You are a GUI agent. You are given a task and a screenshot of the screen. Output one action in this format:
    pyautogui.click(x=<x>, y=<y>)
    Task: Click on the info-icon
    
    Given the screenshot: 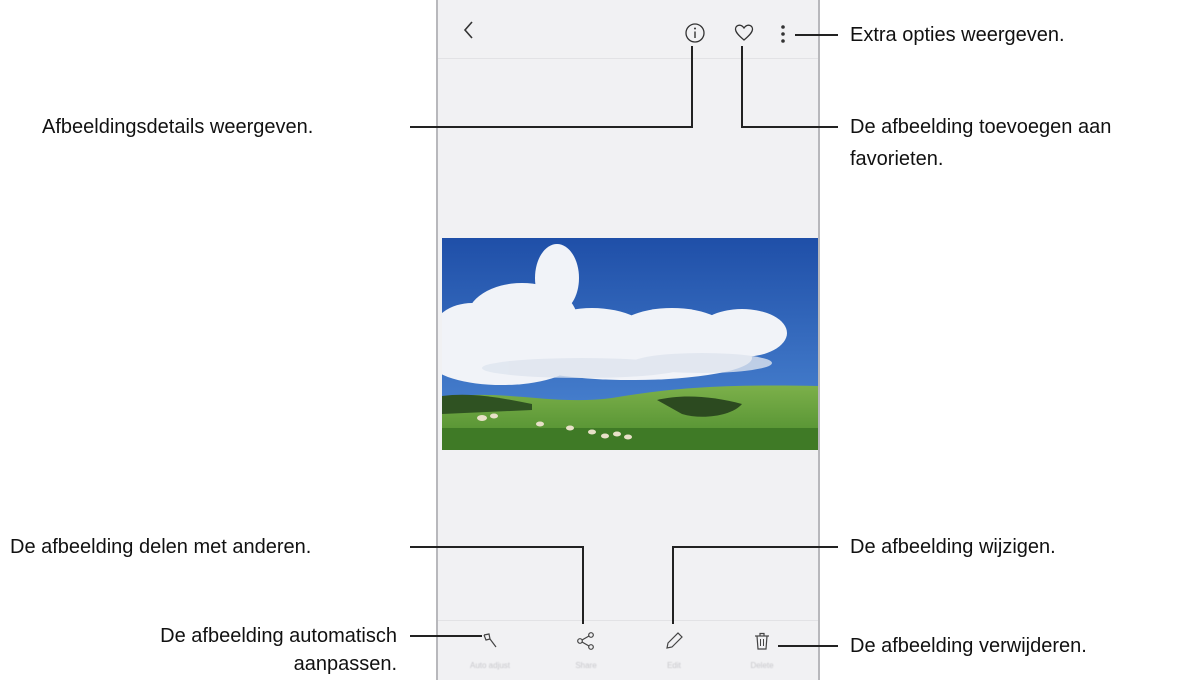 What is the action you would take?
    pyautogui.click(x=695, y=33)
    